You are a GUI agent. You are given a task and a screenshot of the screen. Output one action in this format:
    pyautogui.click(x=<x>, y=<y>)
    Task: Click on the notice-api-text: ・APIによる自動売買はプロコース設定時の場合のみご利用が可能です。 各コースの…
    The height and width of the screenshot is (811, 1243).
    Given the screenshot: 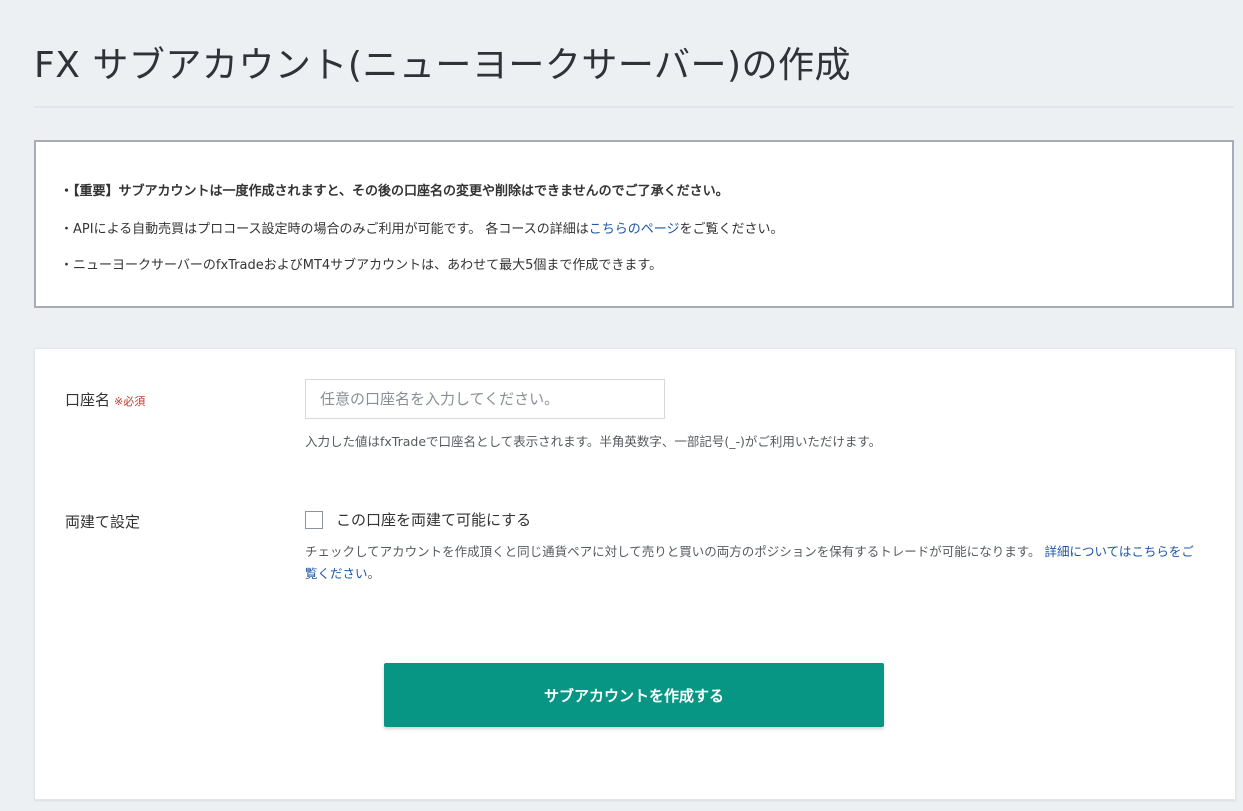 What is the action you would take?
    pyautogui.click(x=324, y=229)
    